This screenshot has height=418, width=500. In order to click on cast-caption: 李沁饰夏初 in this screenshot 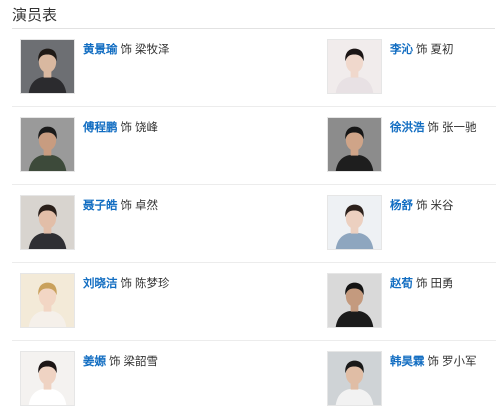, I will do `click(422, 49)`.